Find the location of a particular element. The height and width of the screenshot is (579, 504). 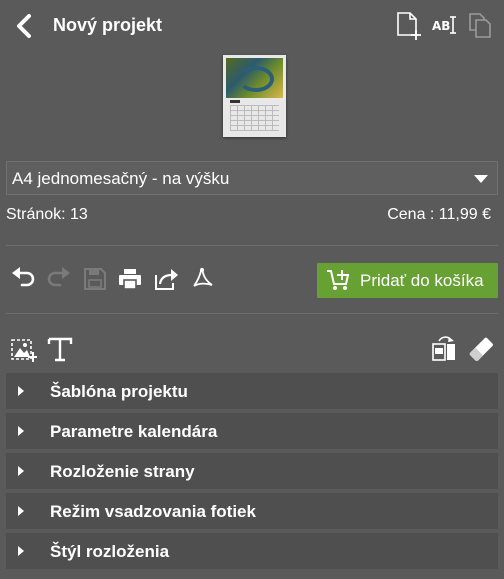

back-arrow-icon is located at coordinates (24, 26).